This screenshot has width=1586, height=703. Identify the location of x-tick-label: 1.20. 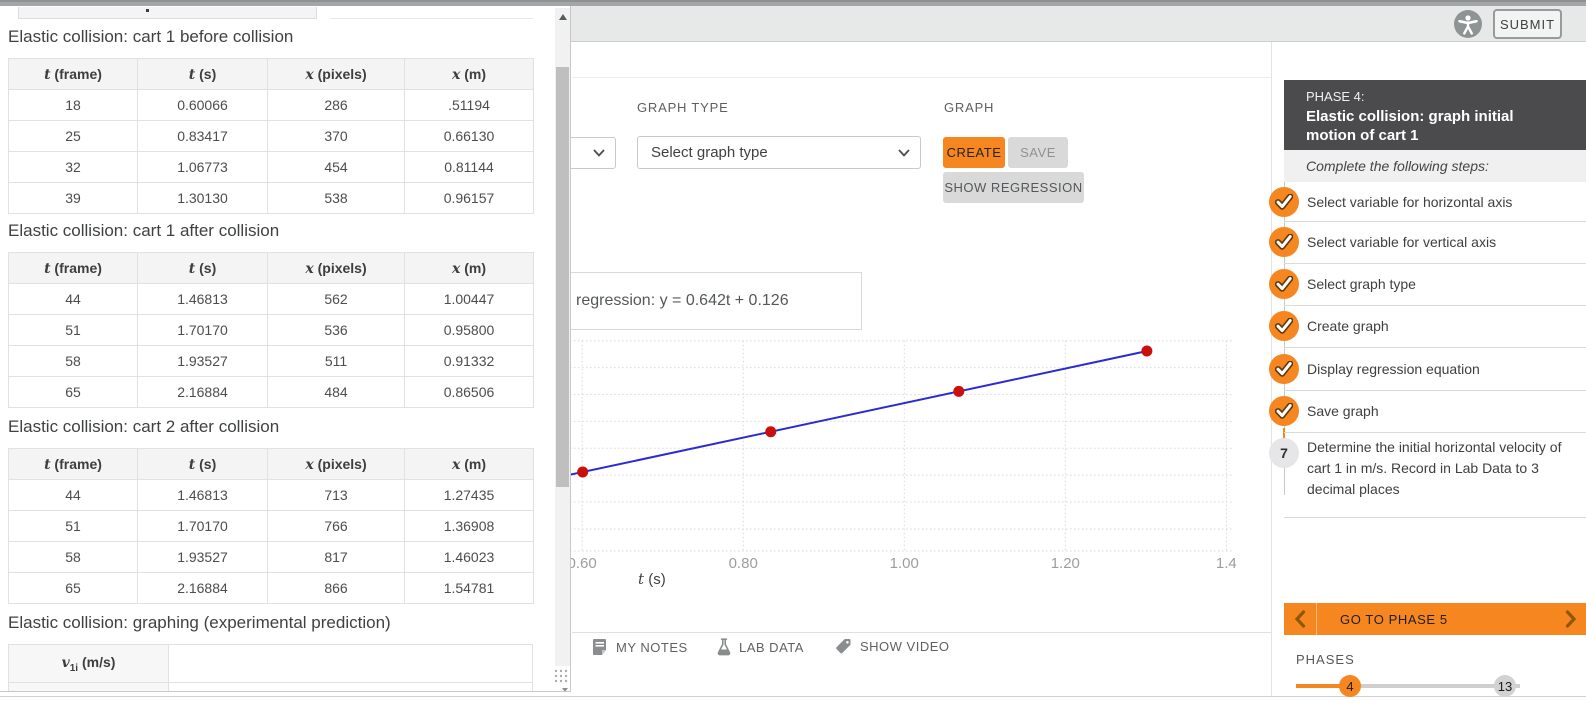
(1065, 563).